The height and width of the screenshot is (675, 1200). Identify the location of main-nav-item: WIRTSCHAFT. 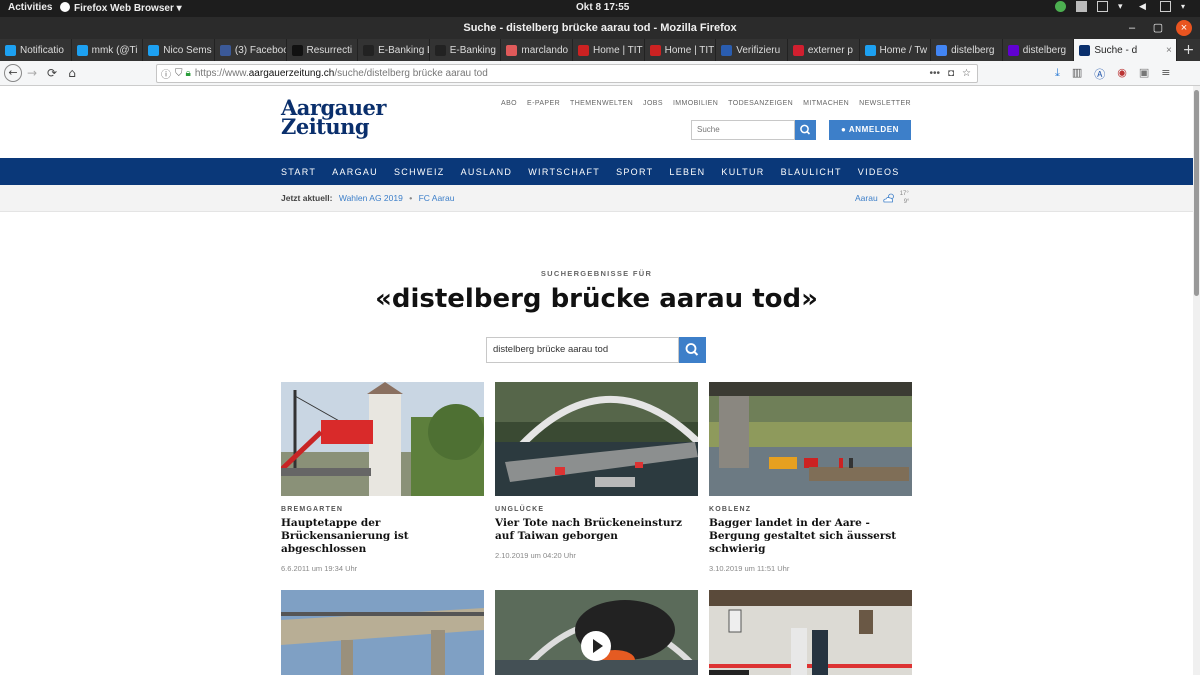
(564, 172).